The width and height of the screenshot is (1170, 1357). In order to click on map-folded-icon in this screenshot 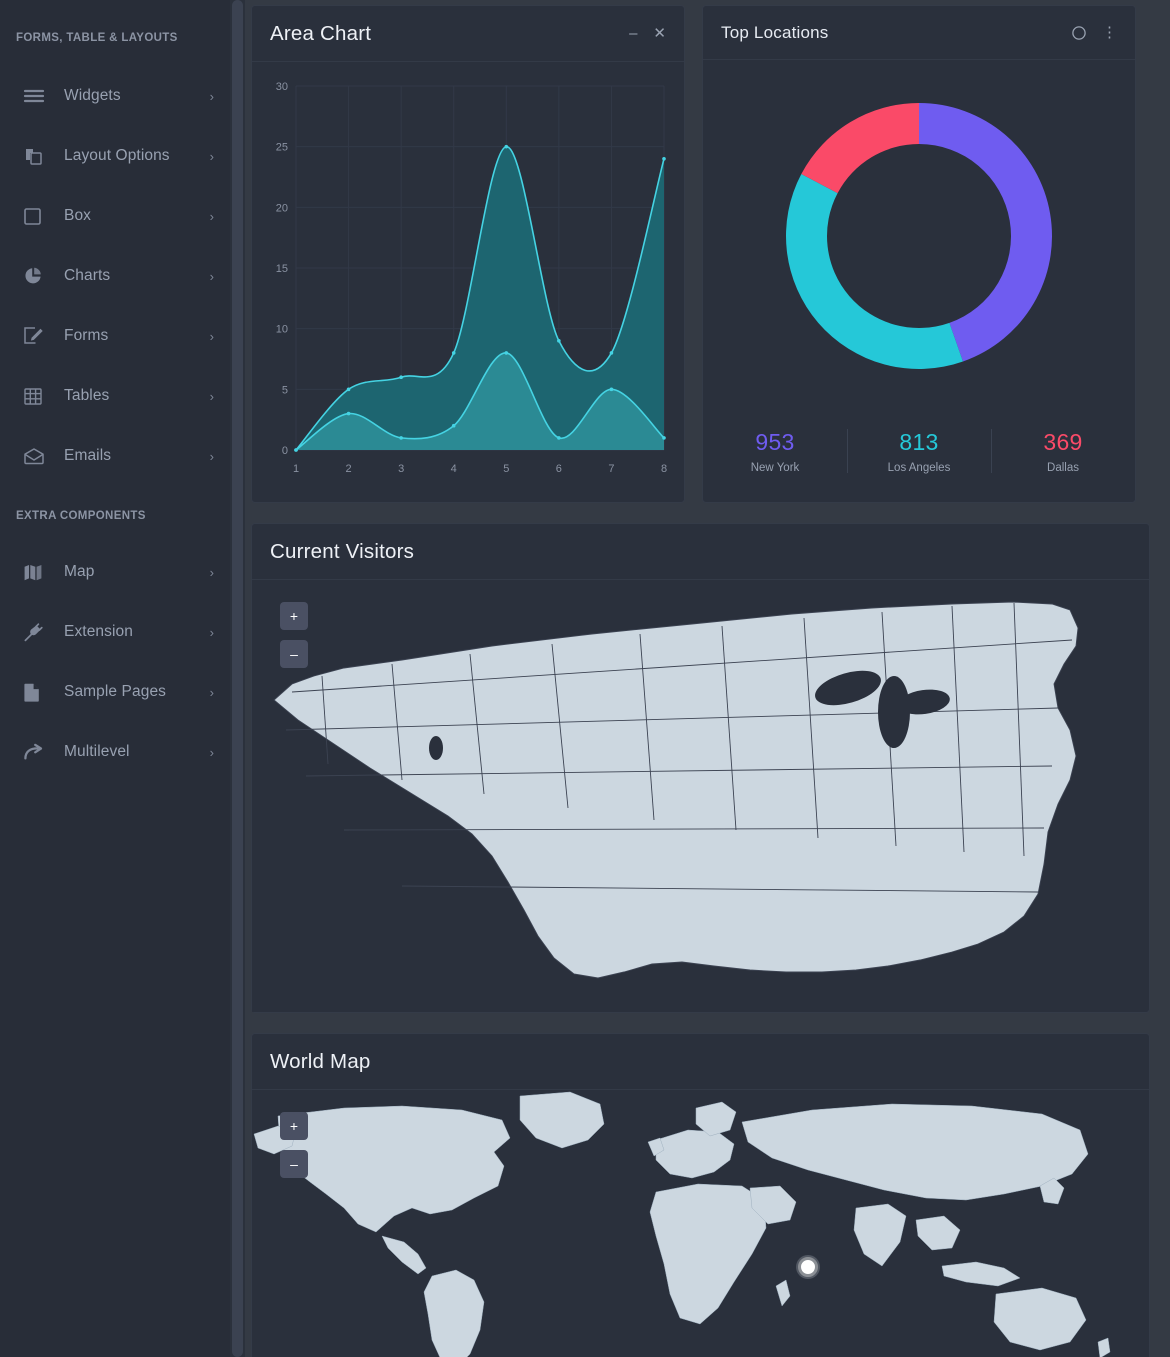, I will do `click(37, 572)`.